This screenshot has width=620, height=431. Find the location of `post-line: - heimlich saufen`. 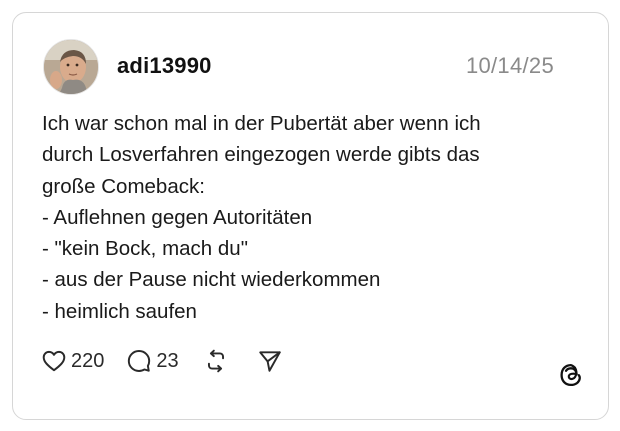

post-line: - heimlich saufen is located at coordinates (119, 311).